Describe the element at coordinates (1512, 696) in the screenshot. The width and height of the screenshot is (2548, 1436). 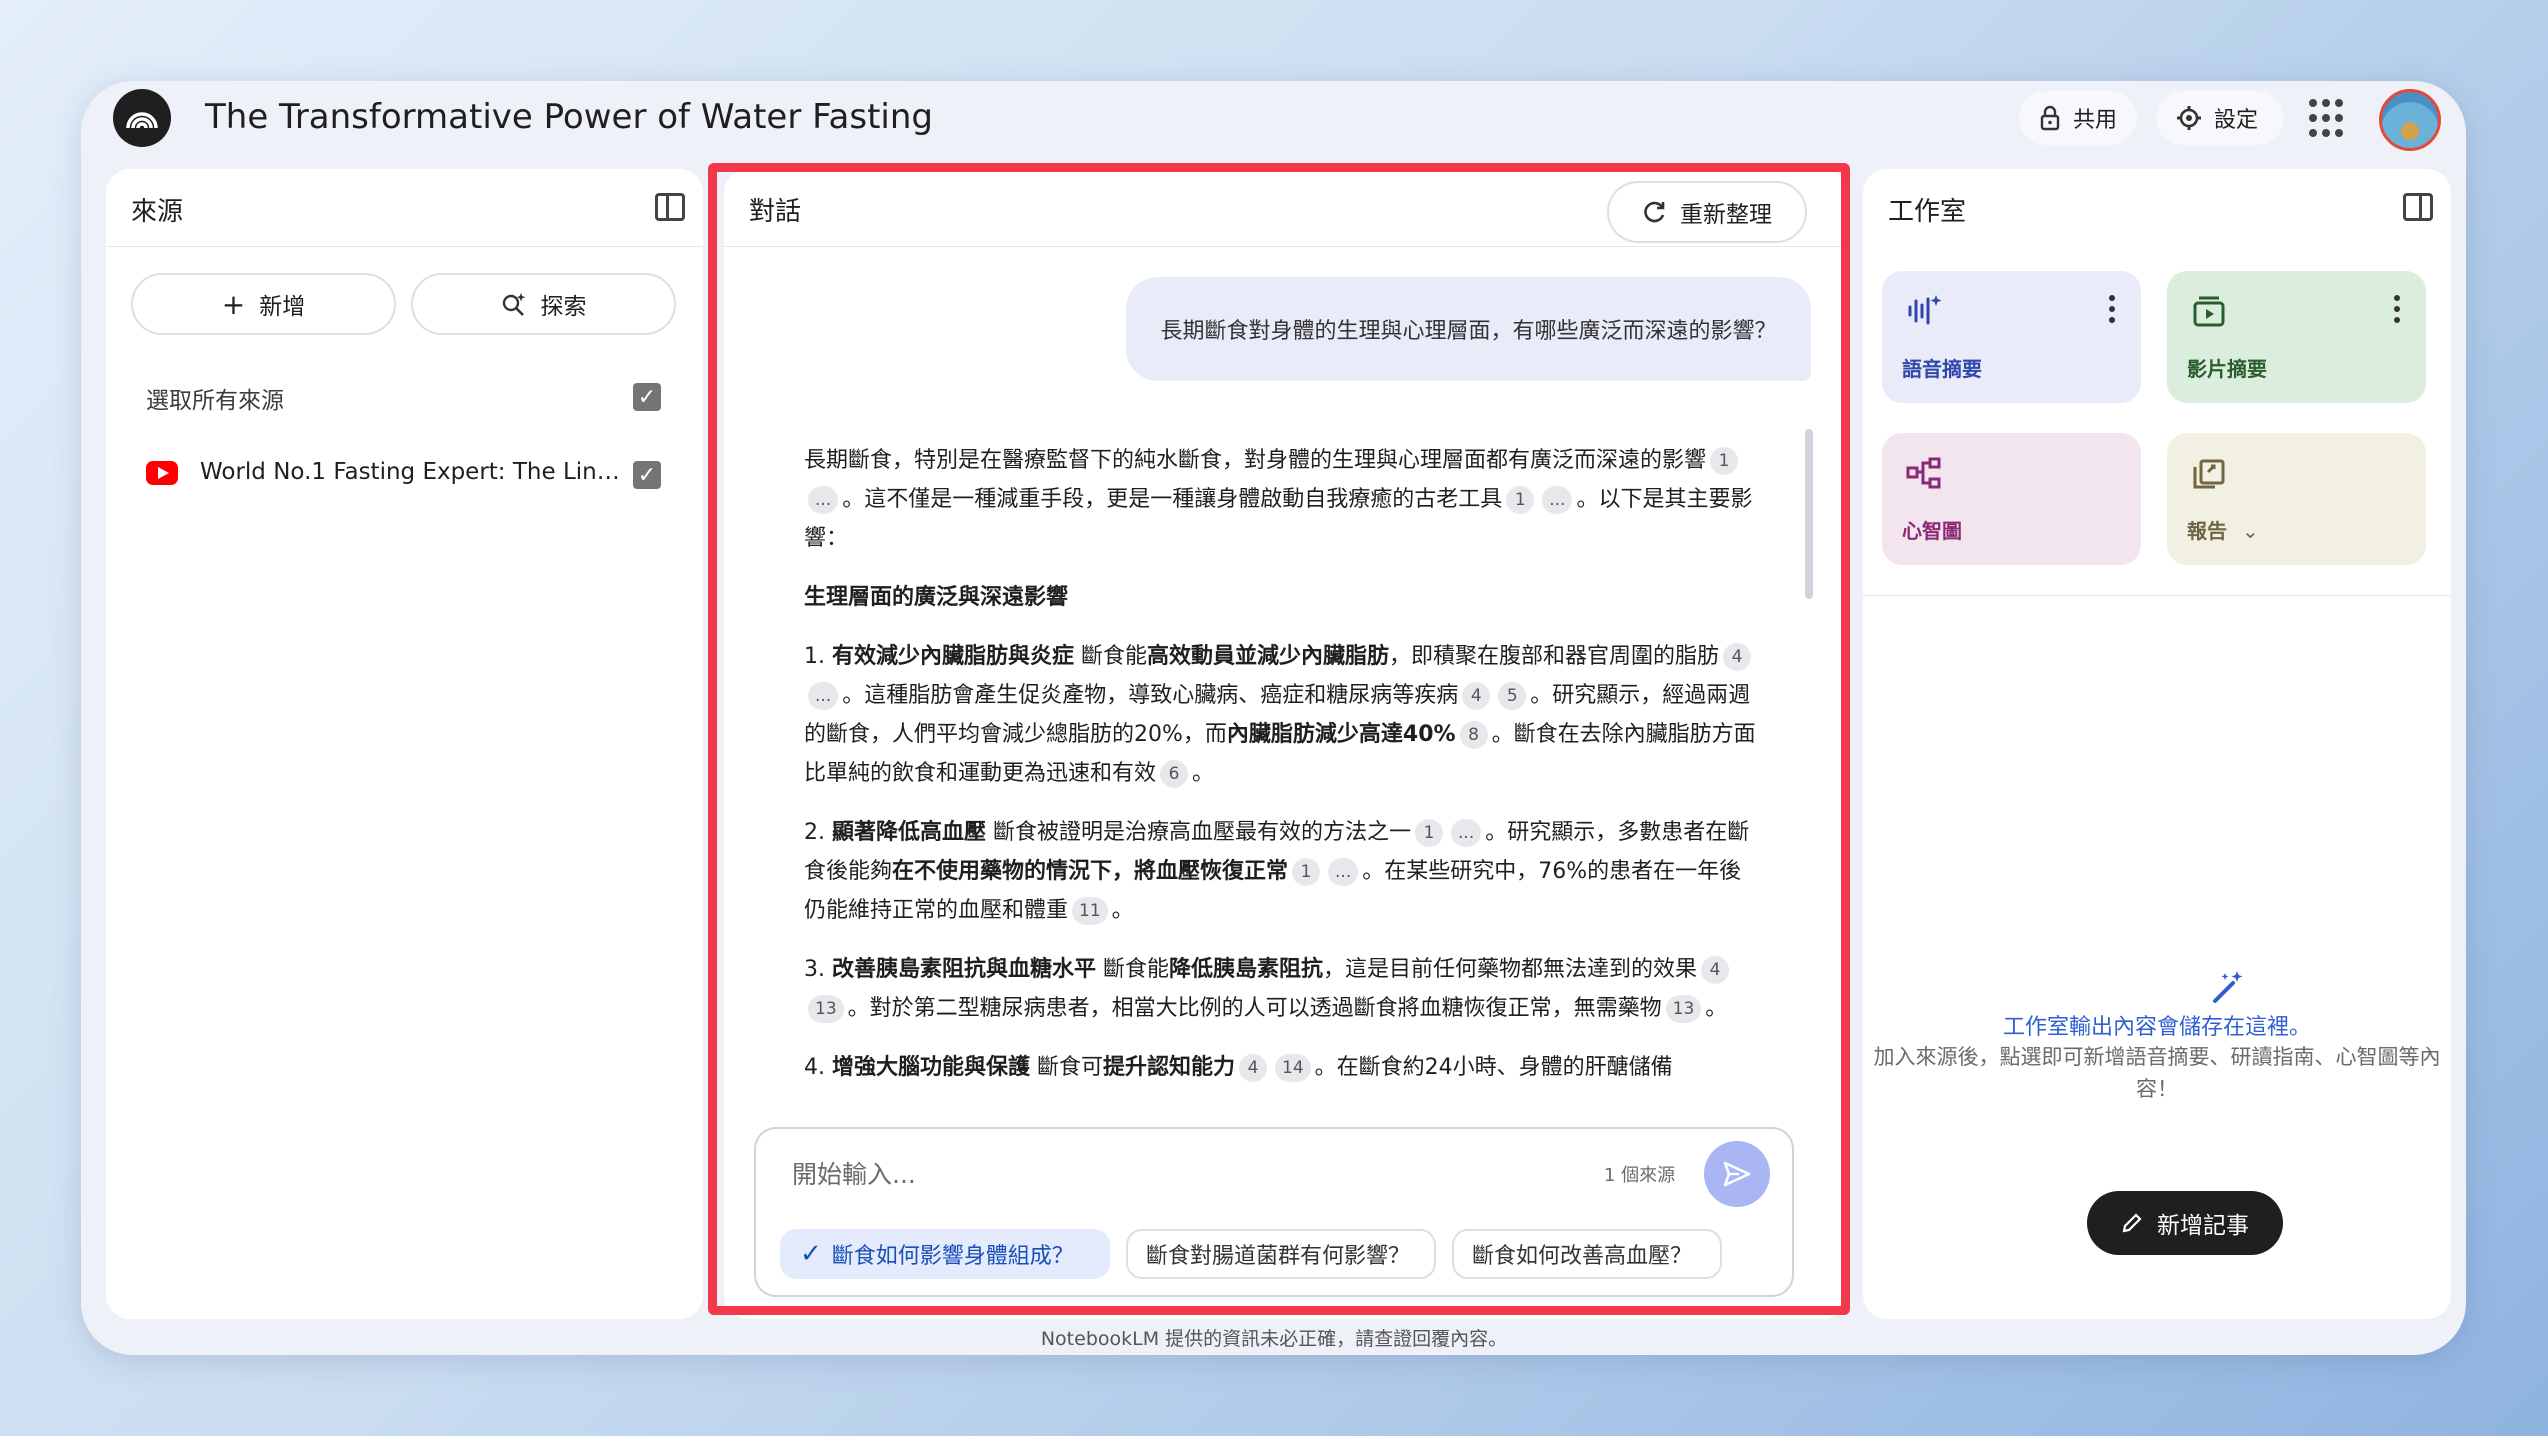
I see `citation-badge: 5` at that location.